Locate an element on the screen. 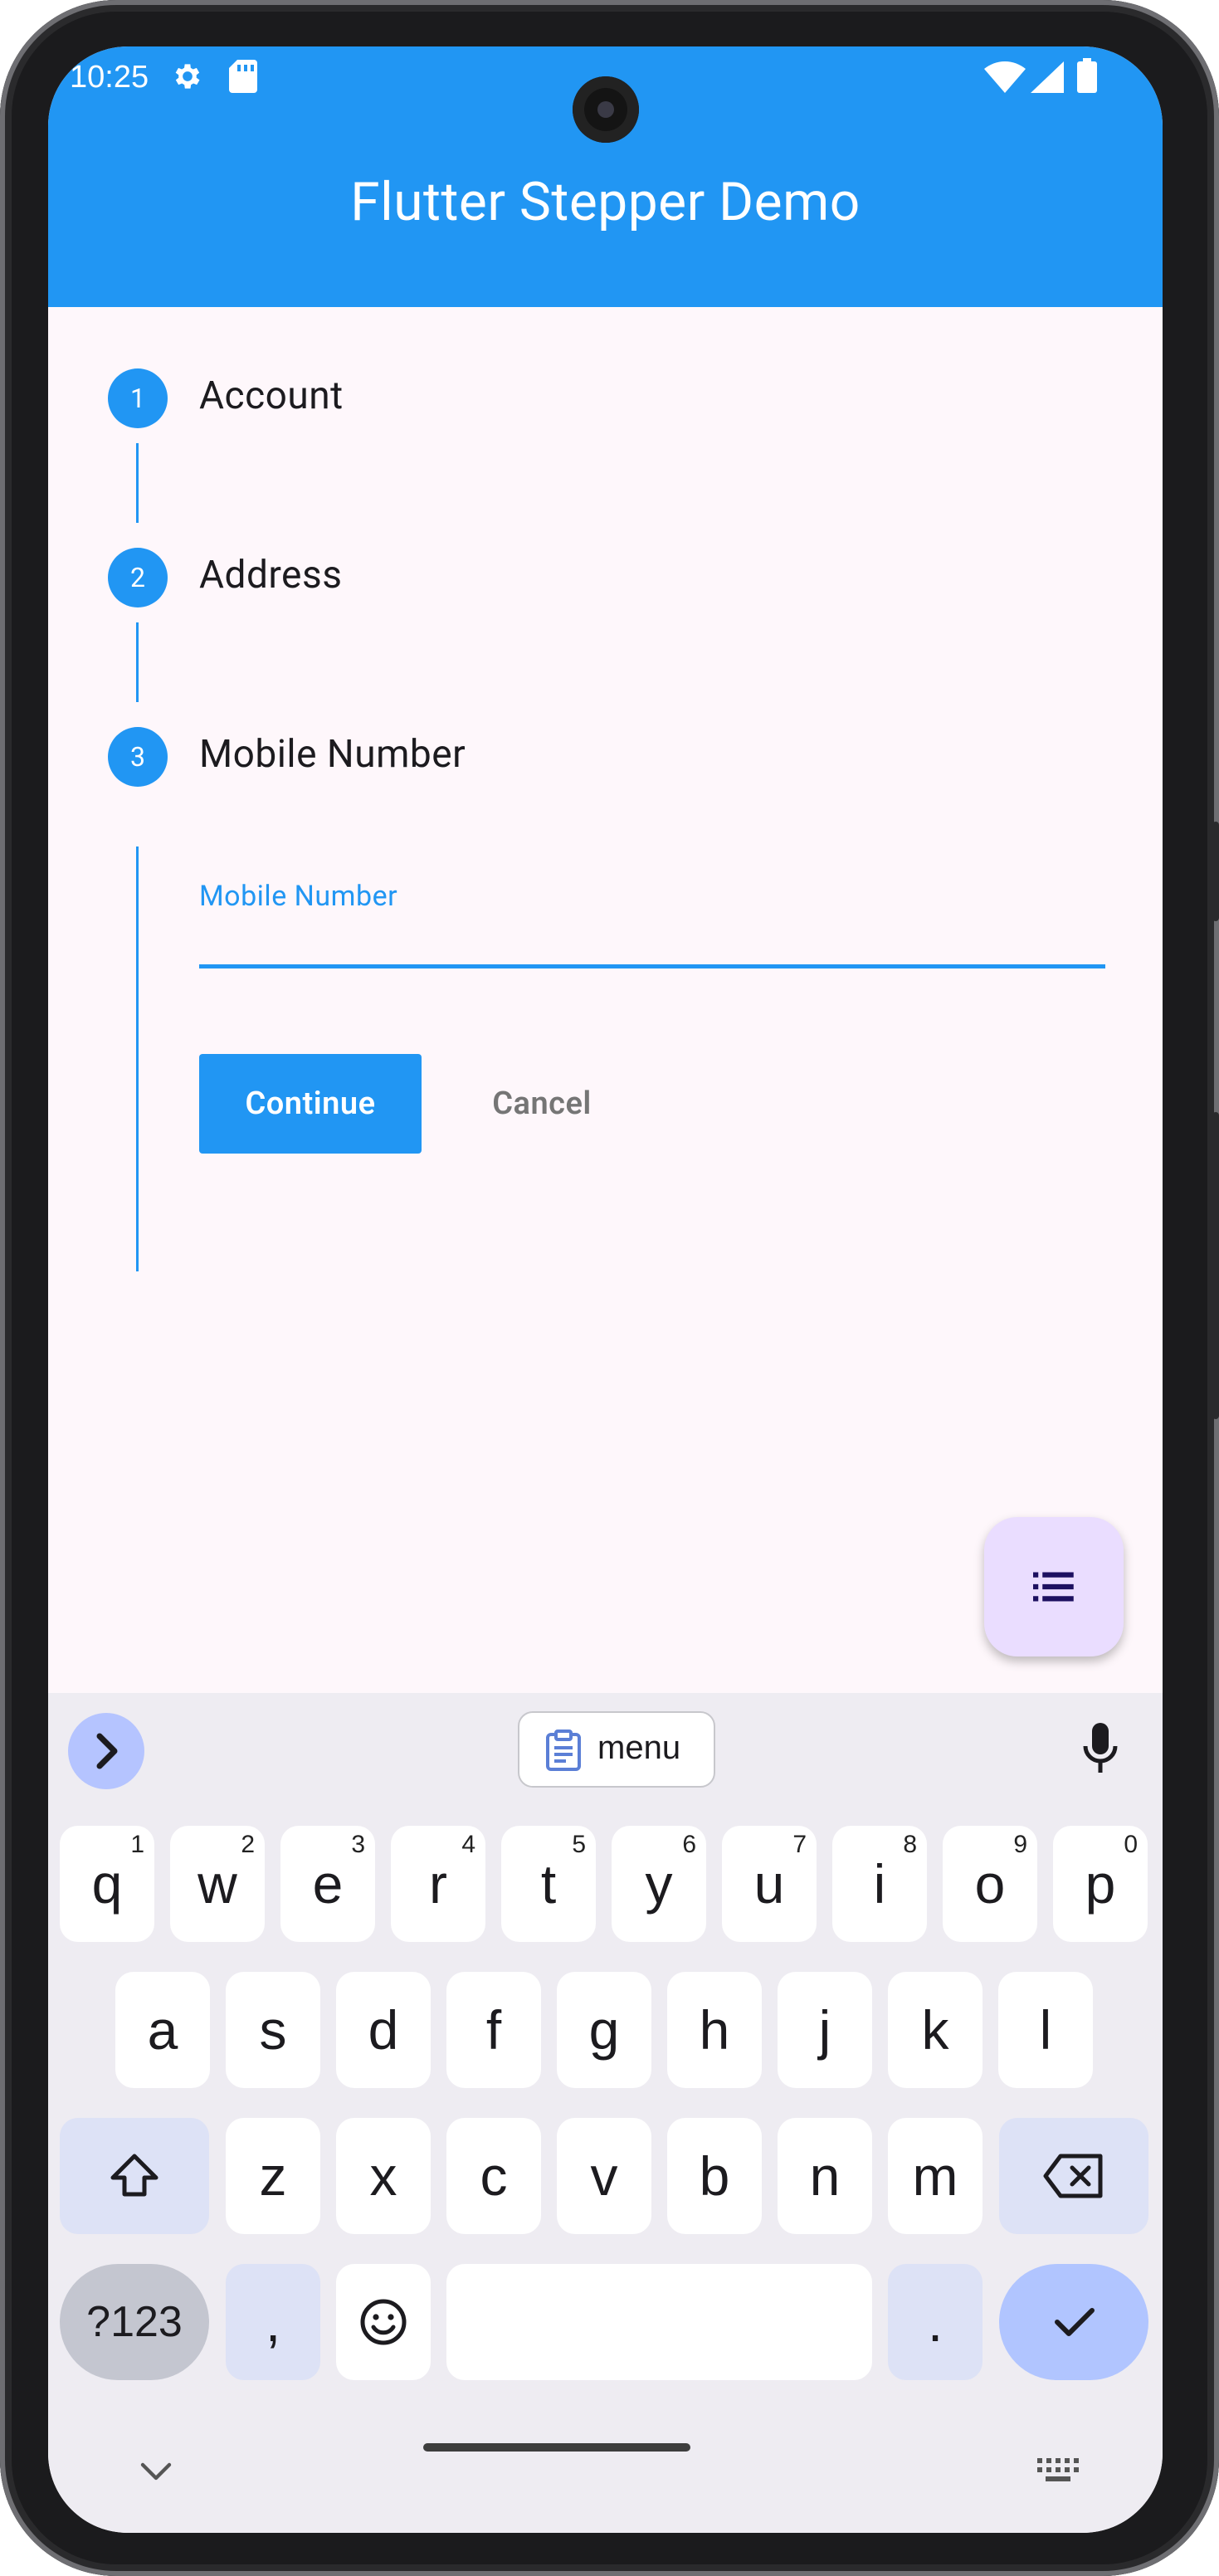  key-l: l is located at coordinates (1046, 2030).